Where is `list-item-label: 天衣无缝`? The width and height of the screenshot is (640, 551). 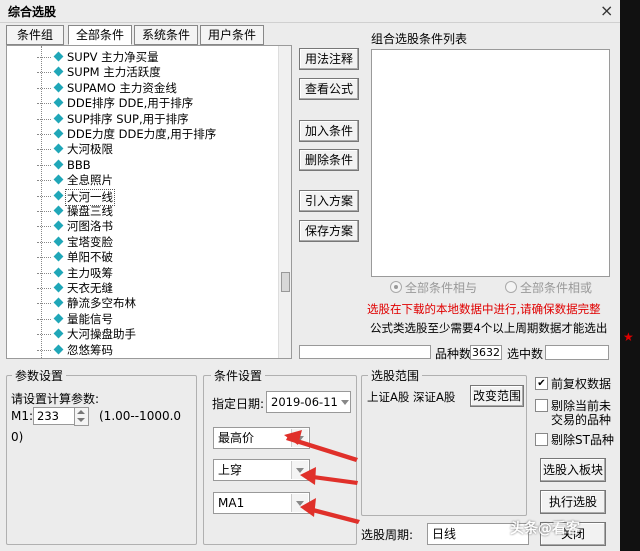
list-item-label: 天衣无缝 is located at coordinates (90, 288).